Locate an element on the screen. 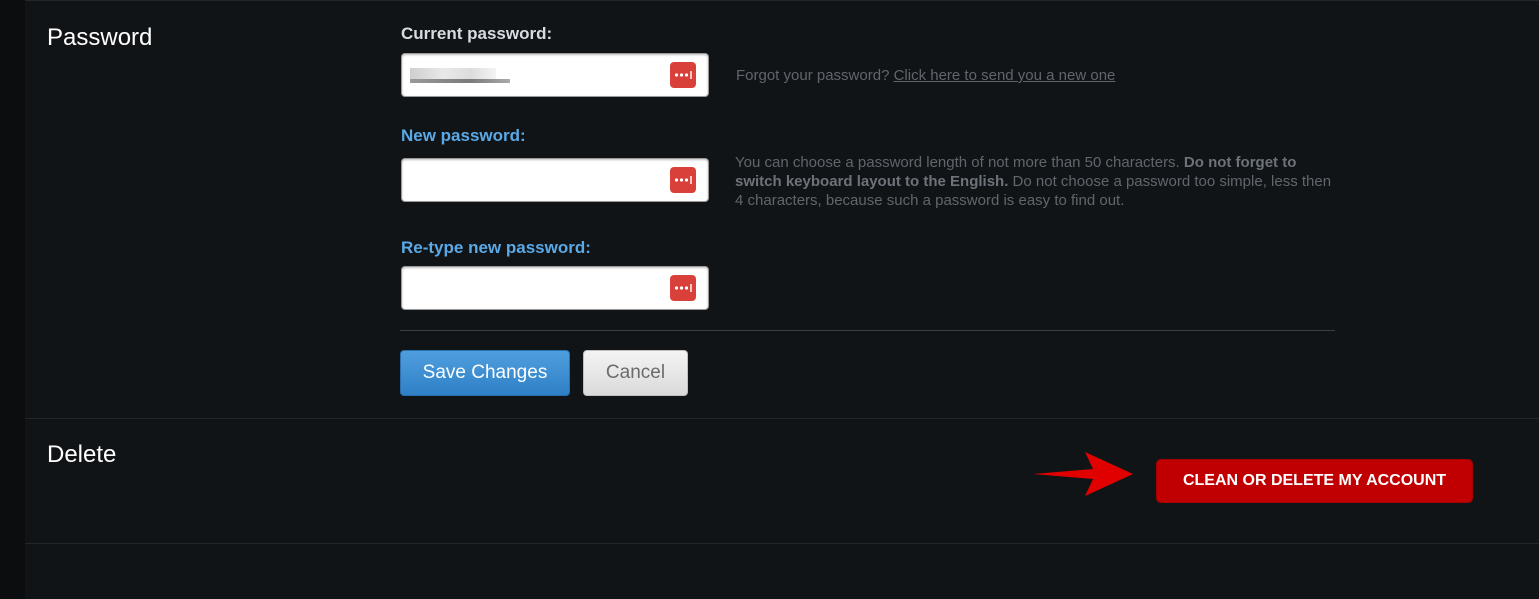 The height and width of the screenshot is (599, 1539). panel-bottom-border is located at coordinates (782, 543).